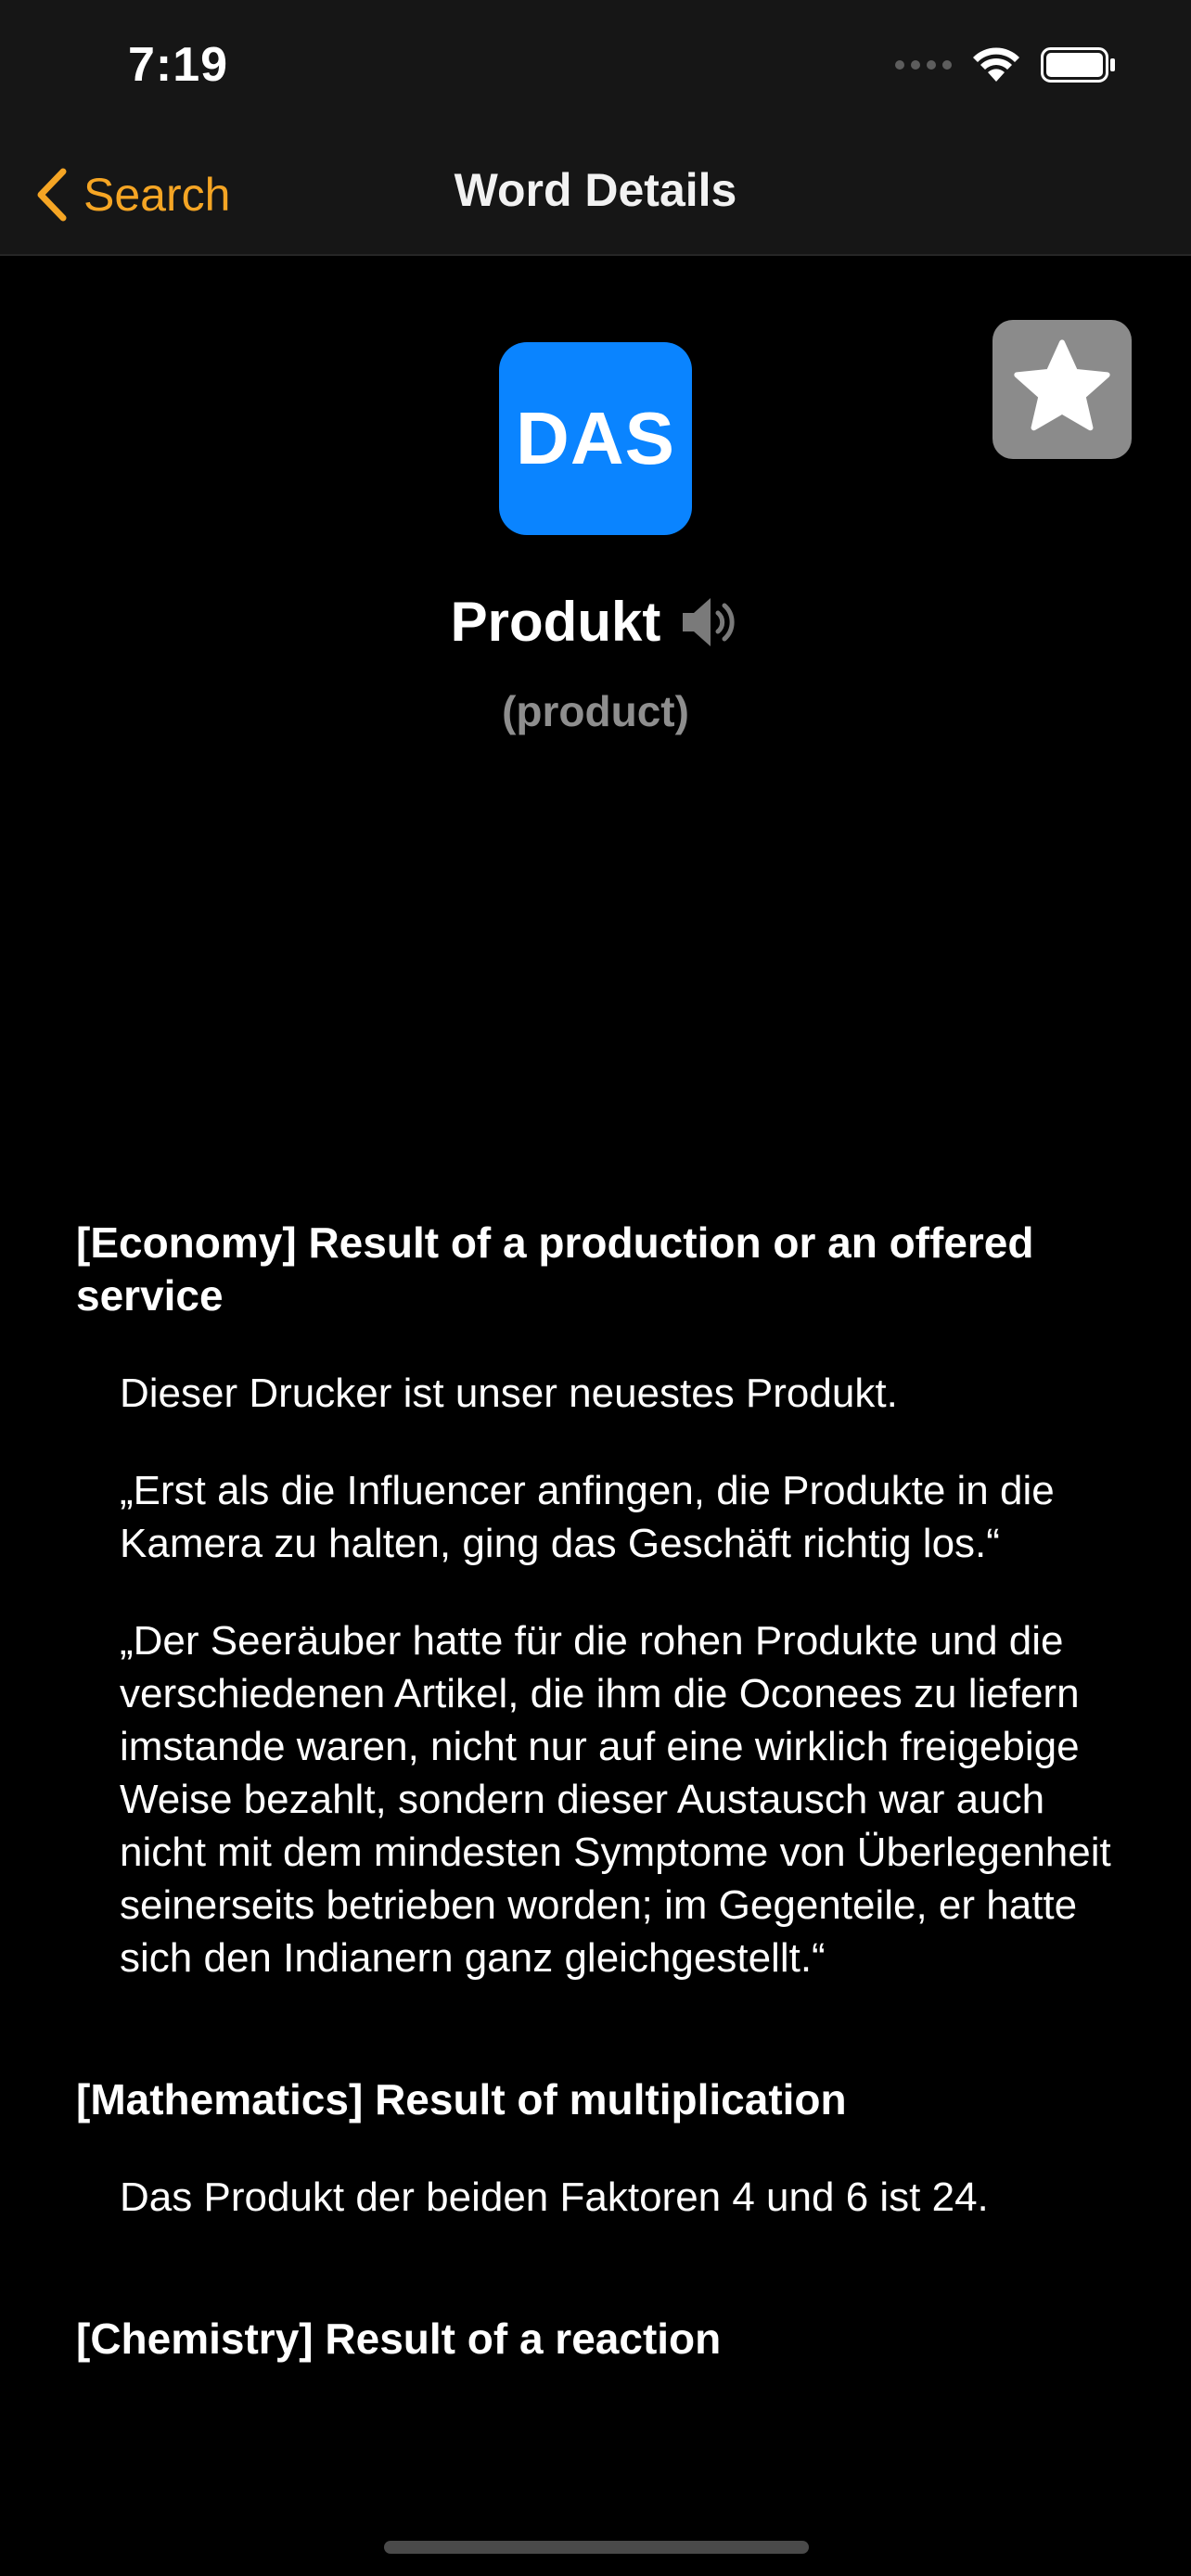 The width and height of the screenshot is (1191, 2576). Describe the element at coordinates (996, 64) in the screenshot. I see `wifi-icon` at that location.